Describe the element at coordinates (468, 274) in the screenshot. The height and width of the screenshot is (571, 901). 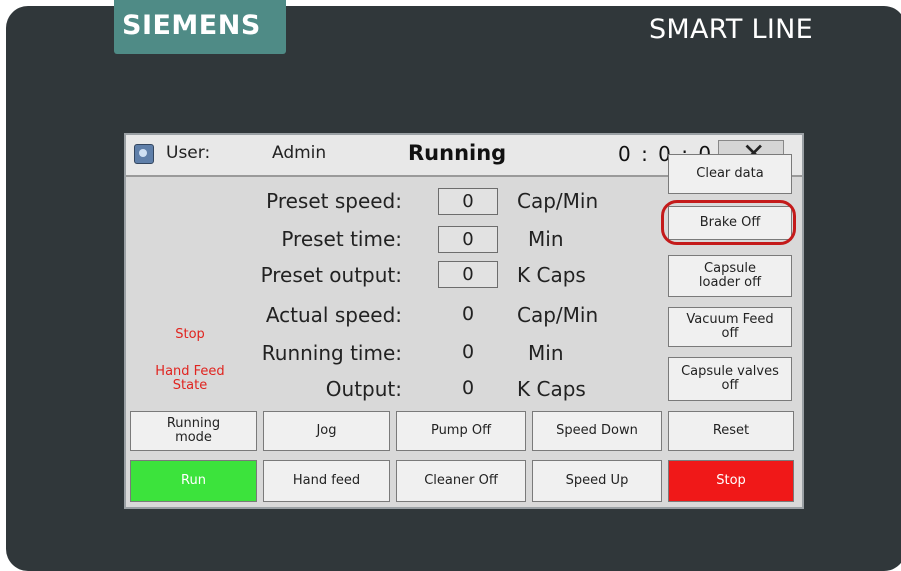
I see `preset-output-input: 0` at that location.